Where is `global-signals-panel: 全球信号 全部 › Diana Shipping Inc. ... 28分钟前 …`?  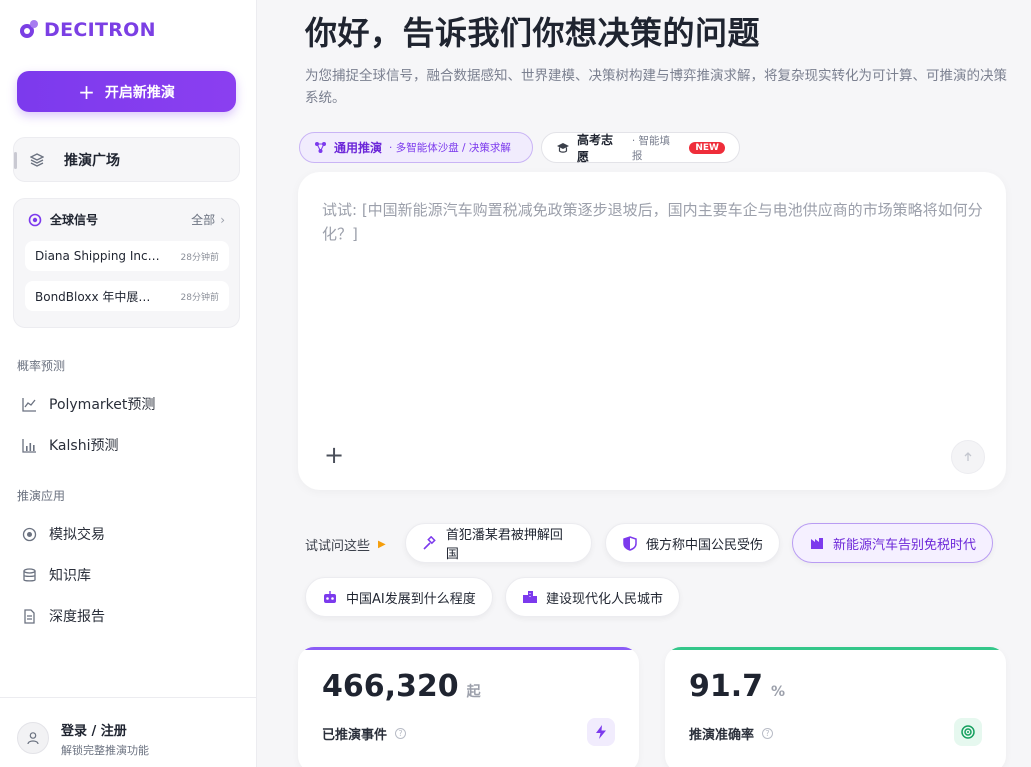
global-signals-panel: 全球信号 全部 › Diana Shipping Inc. ... 28分钟前 … is located at coordinates (126, 263).